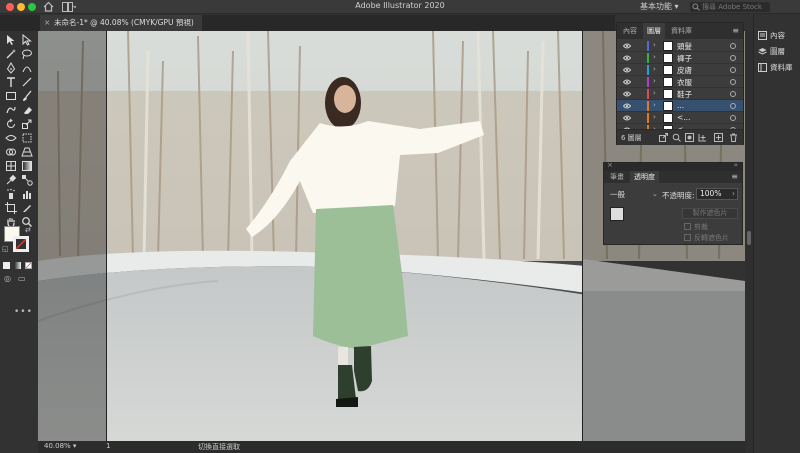 Image resolution: width=800 pixels, height=453 pixels. I want to click on drawing-modes-icon: ◎, so click(7, 278).